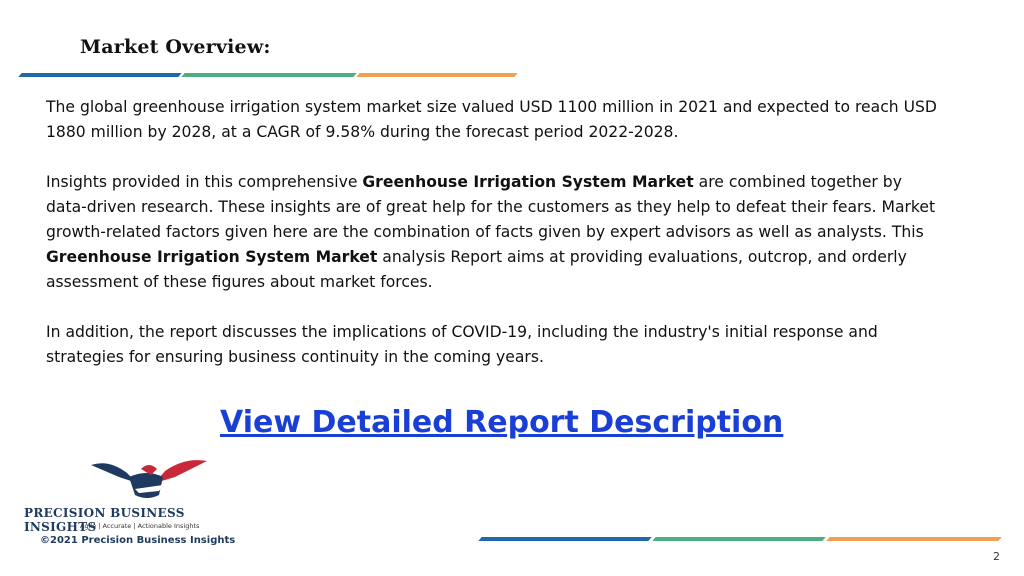 Image resolution: width=1024 pixels, height=576 pixels. I want to click on page-number: 2, so click(996, 556).